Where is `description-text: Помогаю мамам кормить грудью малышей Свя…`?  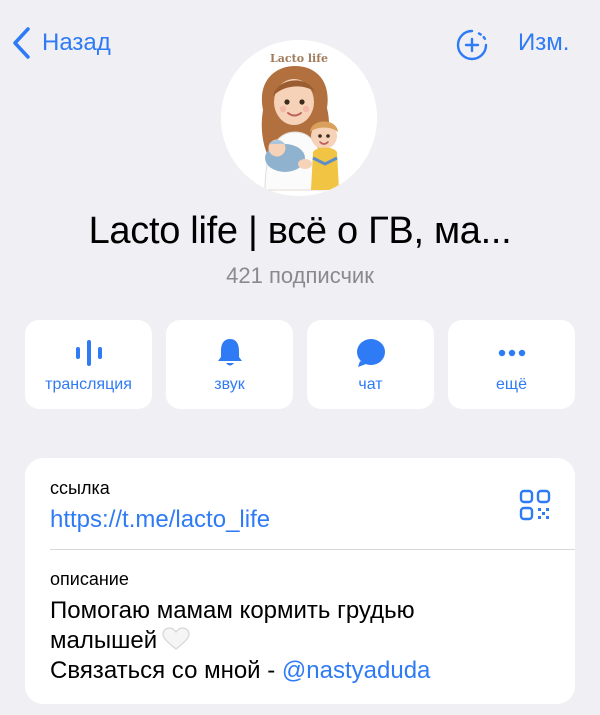
description-text: Помогаю мамам кормить грудью малышей Свя… is located at coordinates (300, 641).